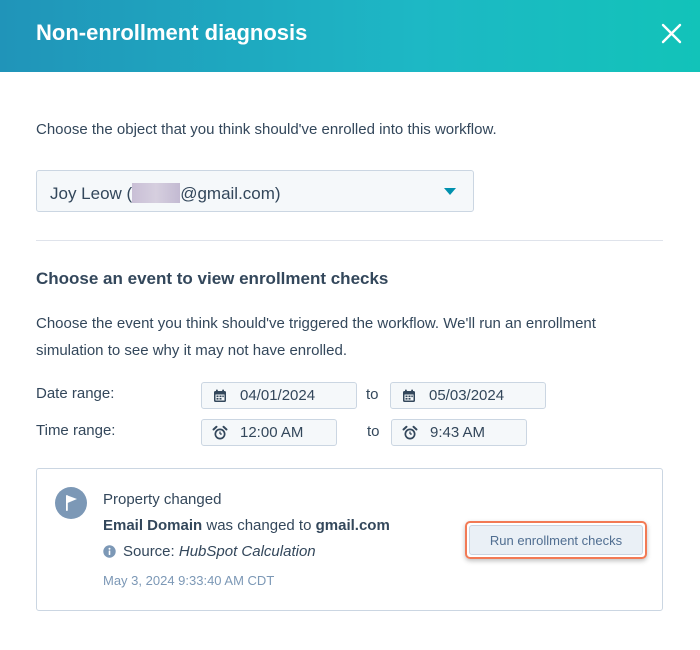 This screenshot has height=650, width=700. What do you see at coordinates (230, 193) in the screenshot?
I see `selected-email-domain: @gmail.com)` at bounding box center [230, 193].